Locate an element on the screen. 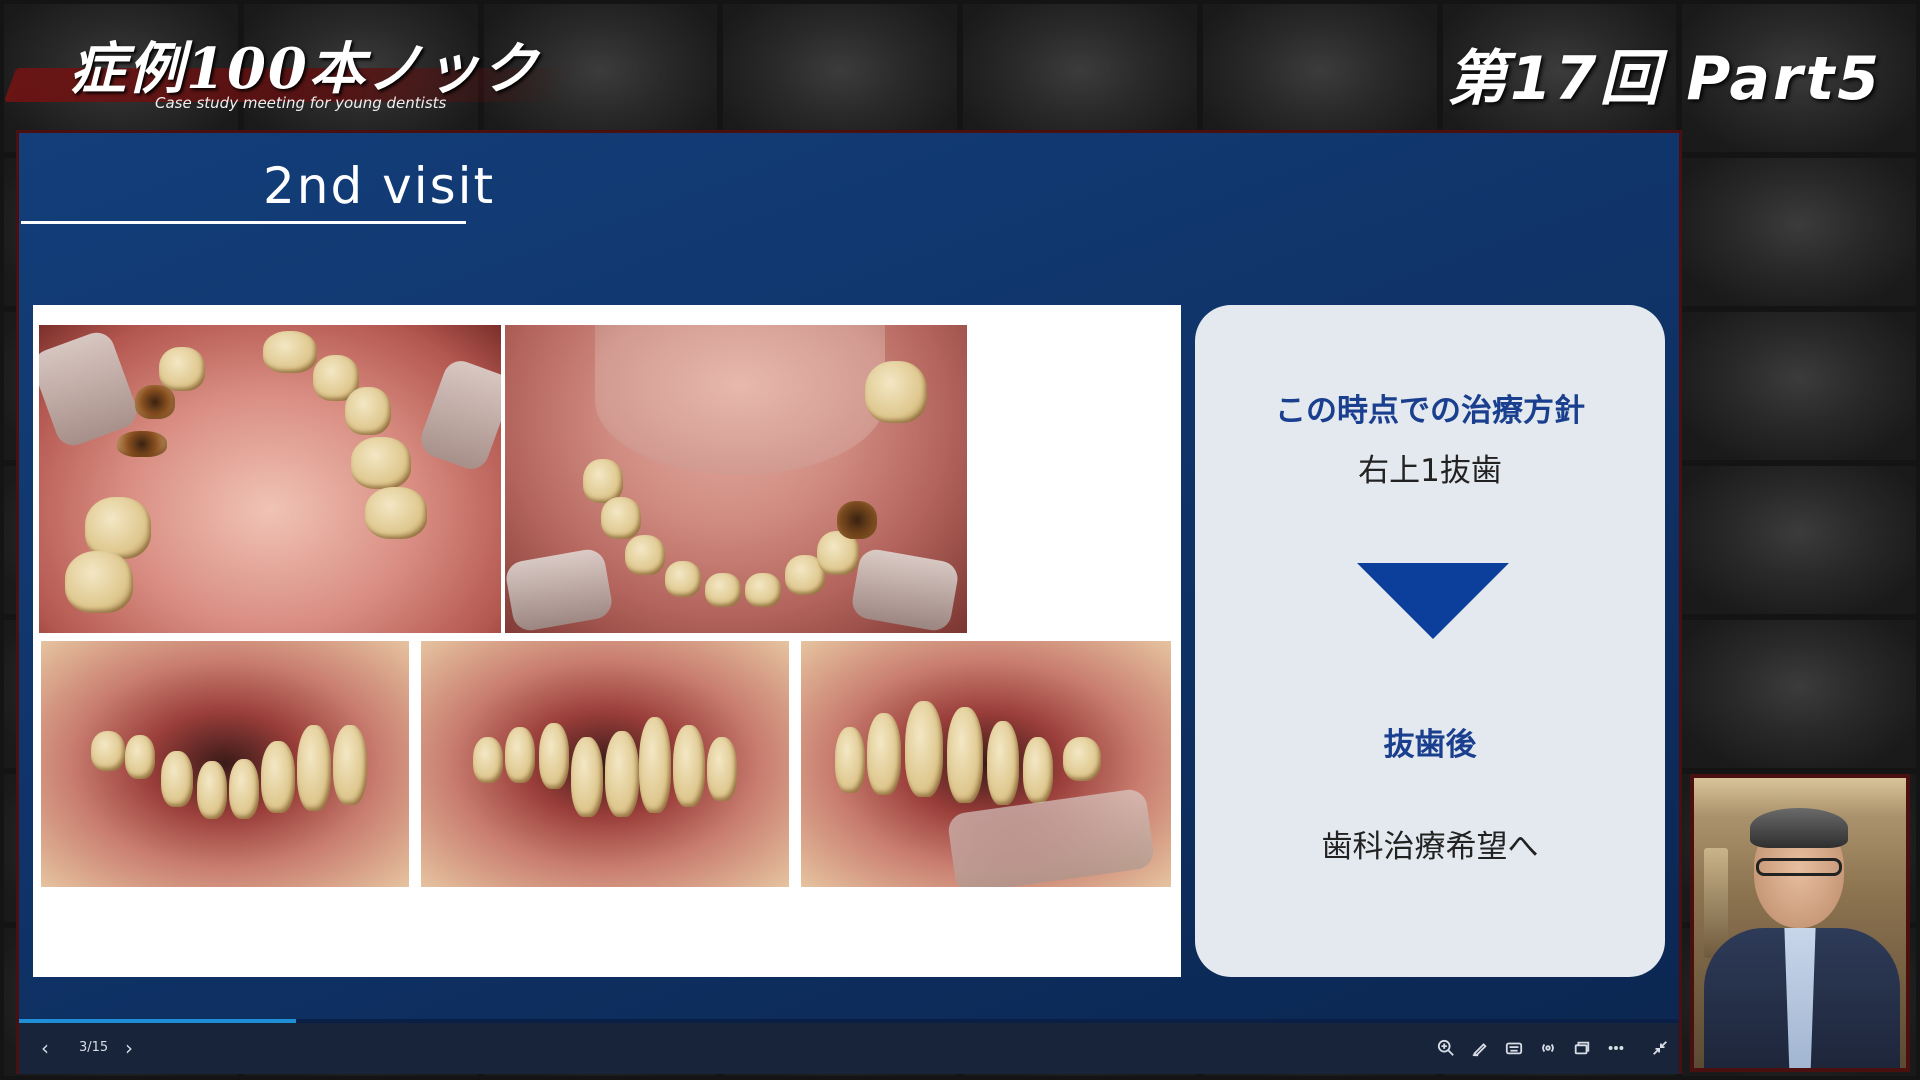 The width and height of the screenshot is (1920, 1080). presentation-control-bar: ‹ 3/15 › is located at coordinates (849, 1048).